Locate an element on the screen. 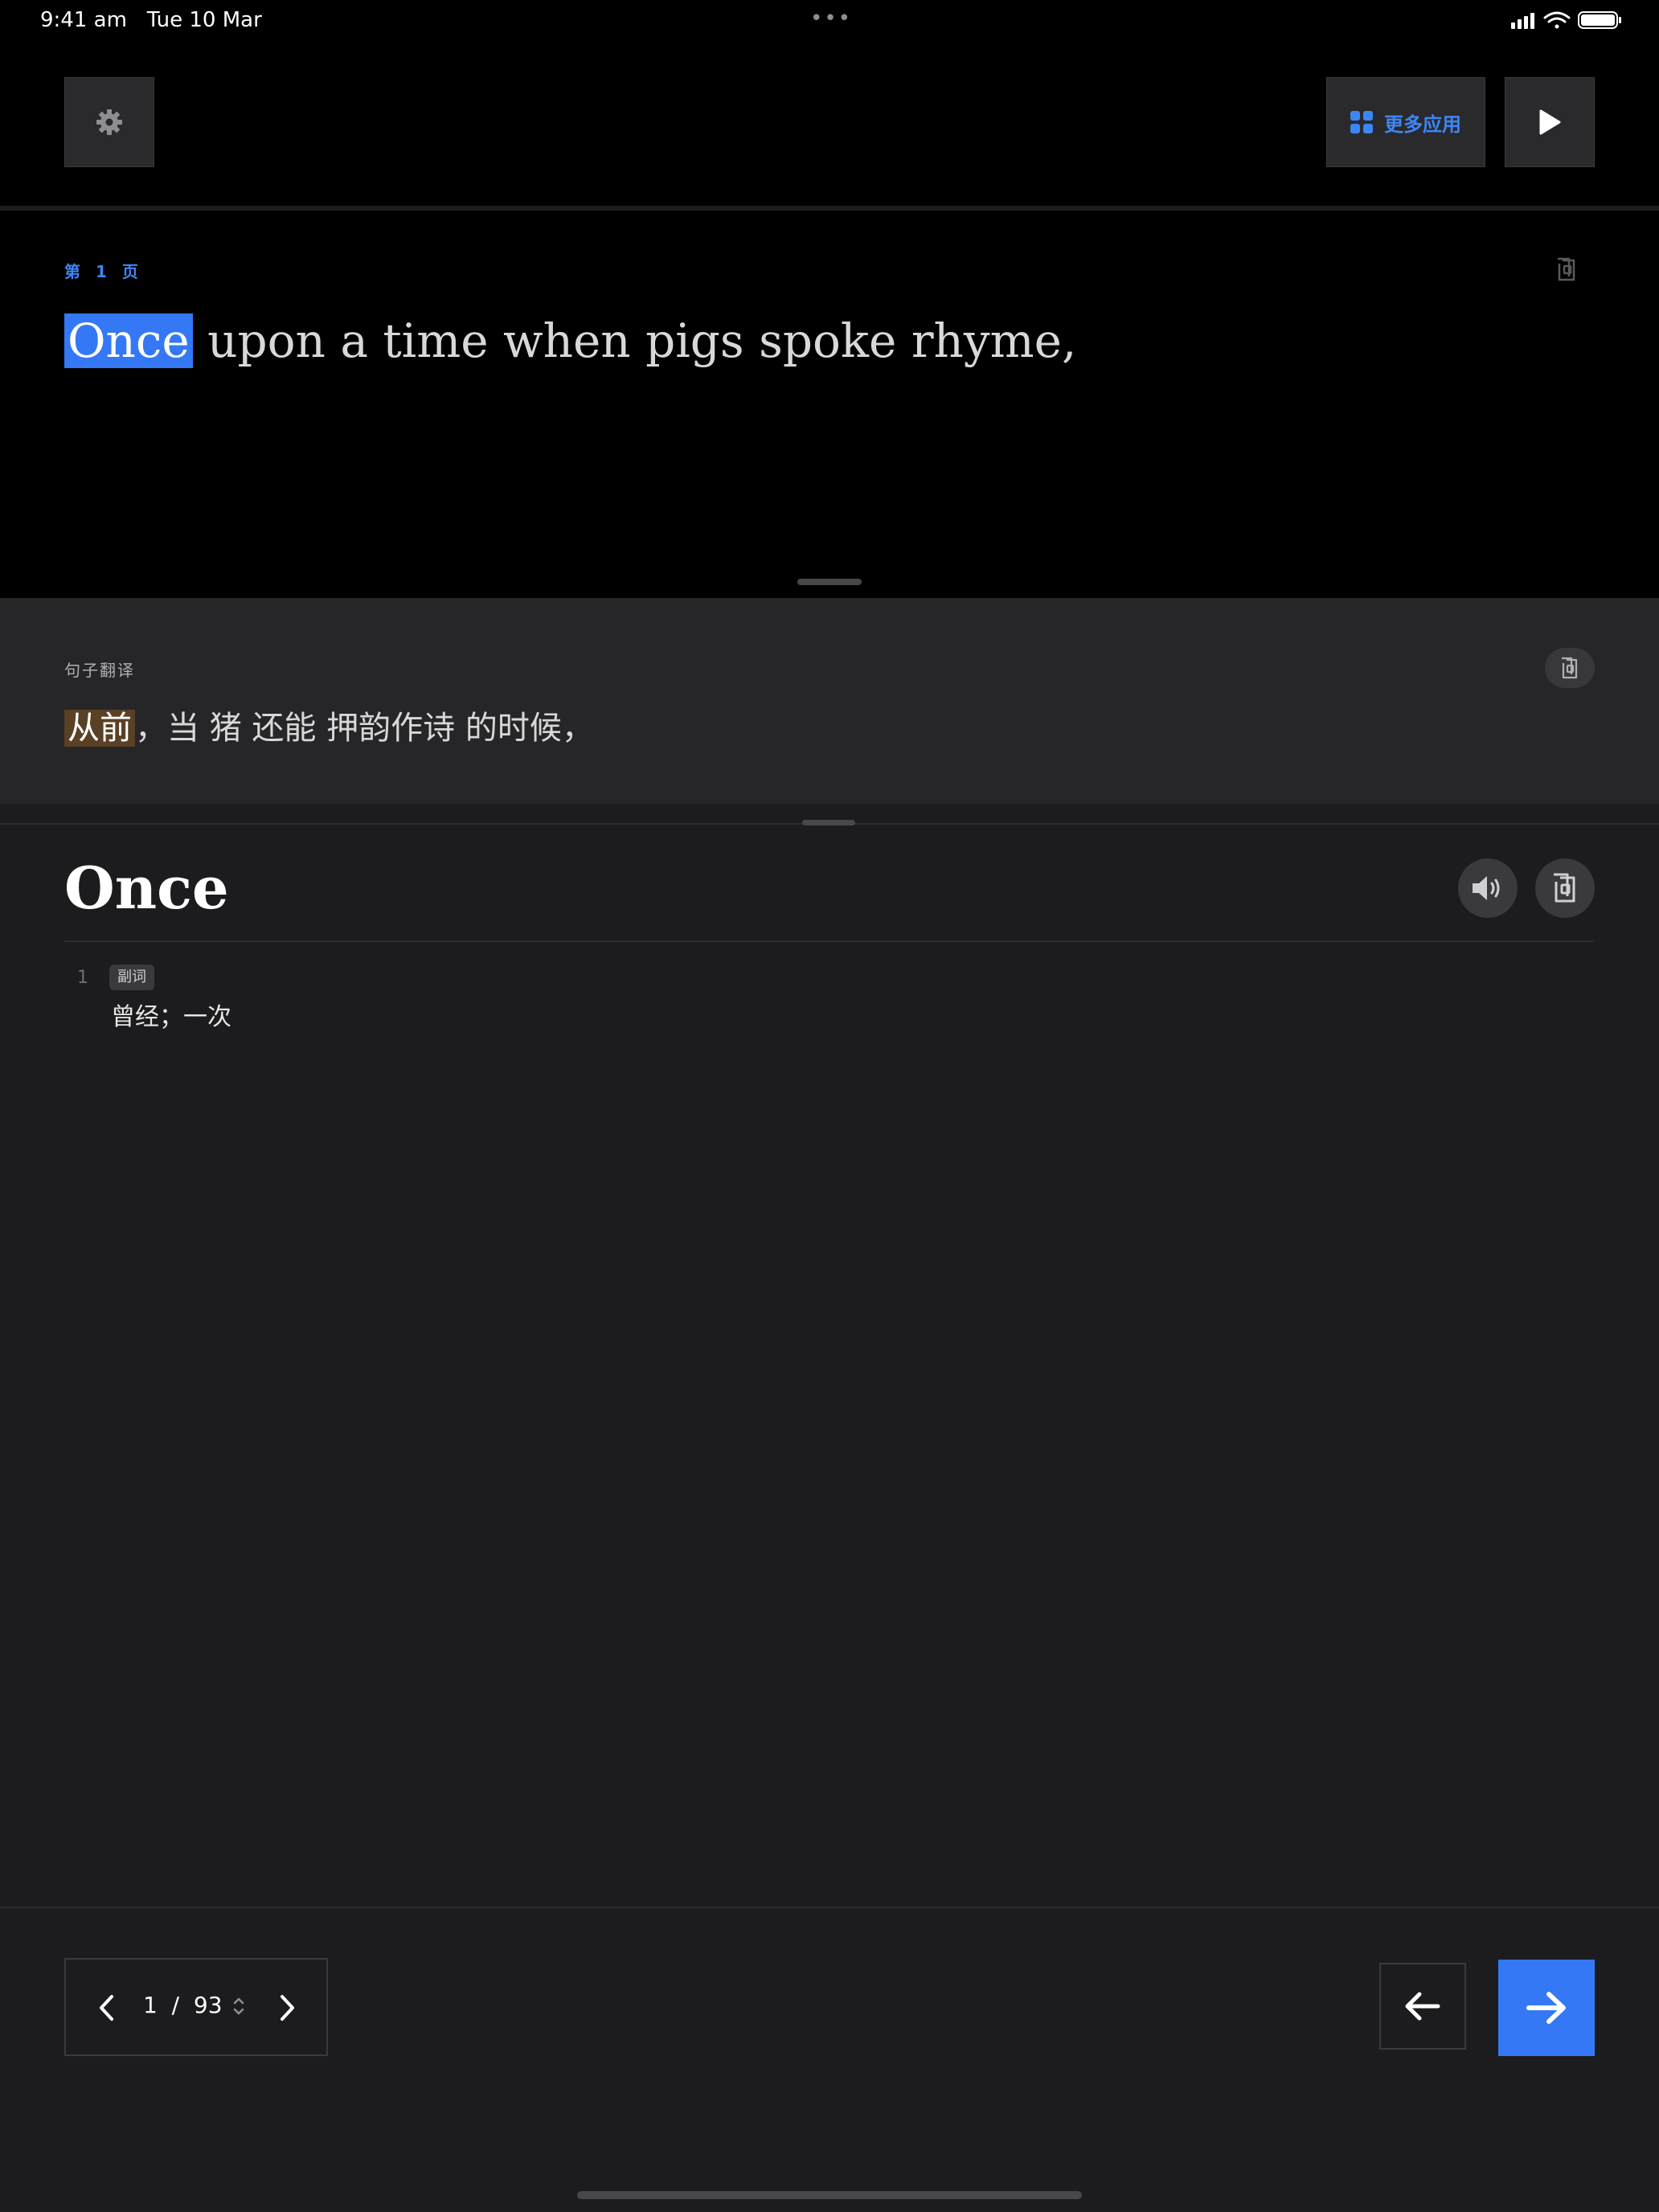 This screenshot has height=2212, width=1659. battery-icon is located at coordinates (1599, 20).